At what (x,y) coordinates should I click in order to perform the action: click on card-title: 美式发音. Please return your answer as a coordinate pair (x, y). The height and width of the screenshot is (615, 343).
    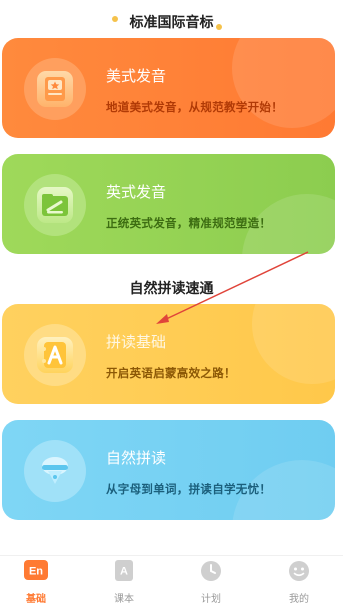
    Looking at the image, I should click on (136, 76).